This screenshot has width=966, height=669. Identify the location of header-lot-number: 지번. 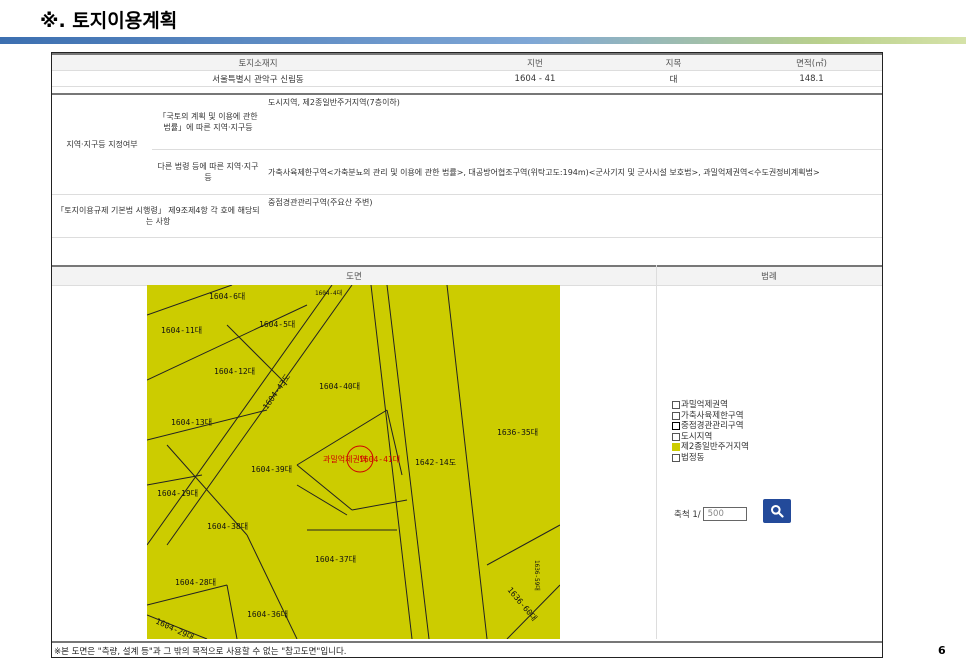
(535, 62).